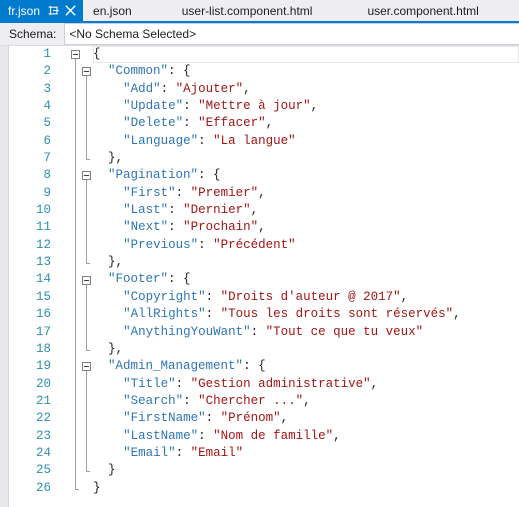 The width and height of the screenshot is (519, 507). What do you see at coordinates (133, 34) in the screenshot?
I see `schema-selected-value: <No Schema Selected>` at bounding box center [133, 34].